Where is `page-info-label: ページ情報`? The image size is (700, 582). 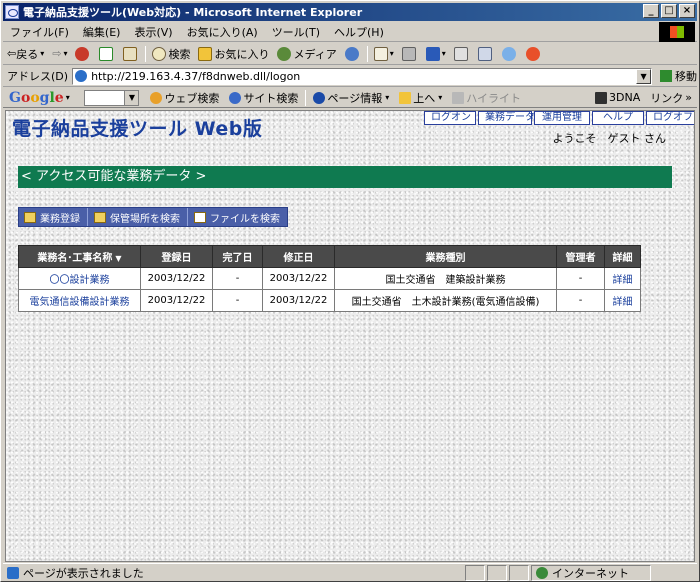 page-info-label: ページ情報 is located at coordinates (355, 98).